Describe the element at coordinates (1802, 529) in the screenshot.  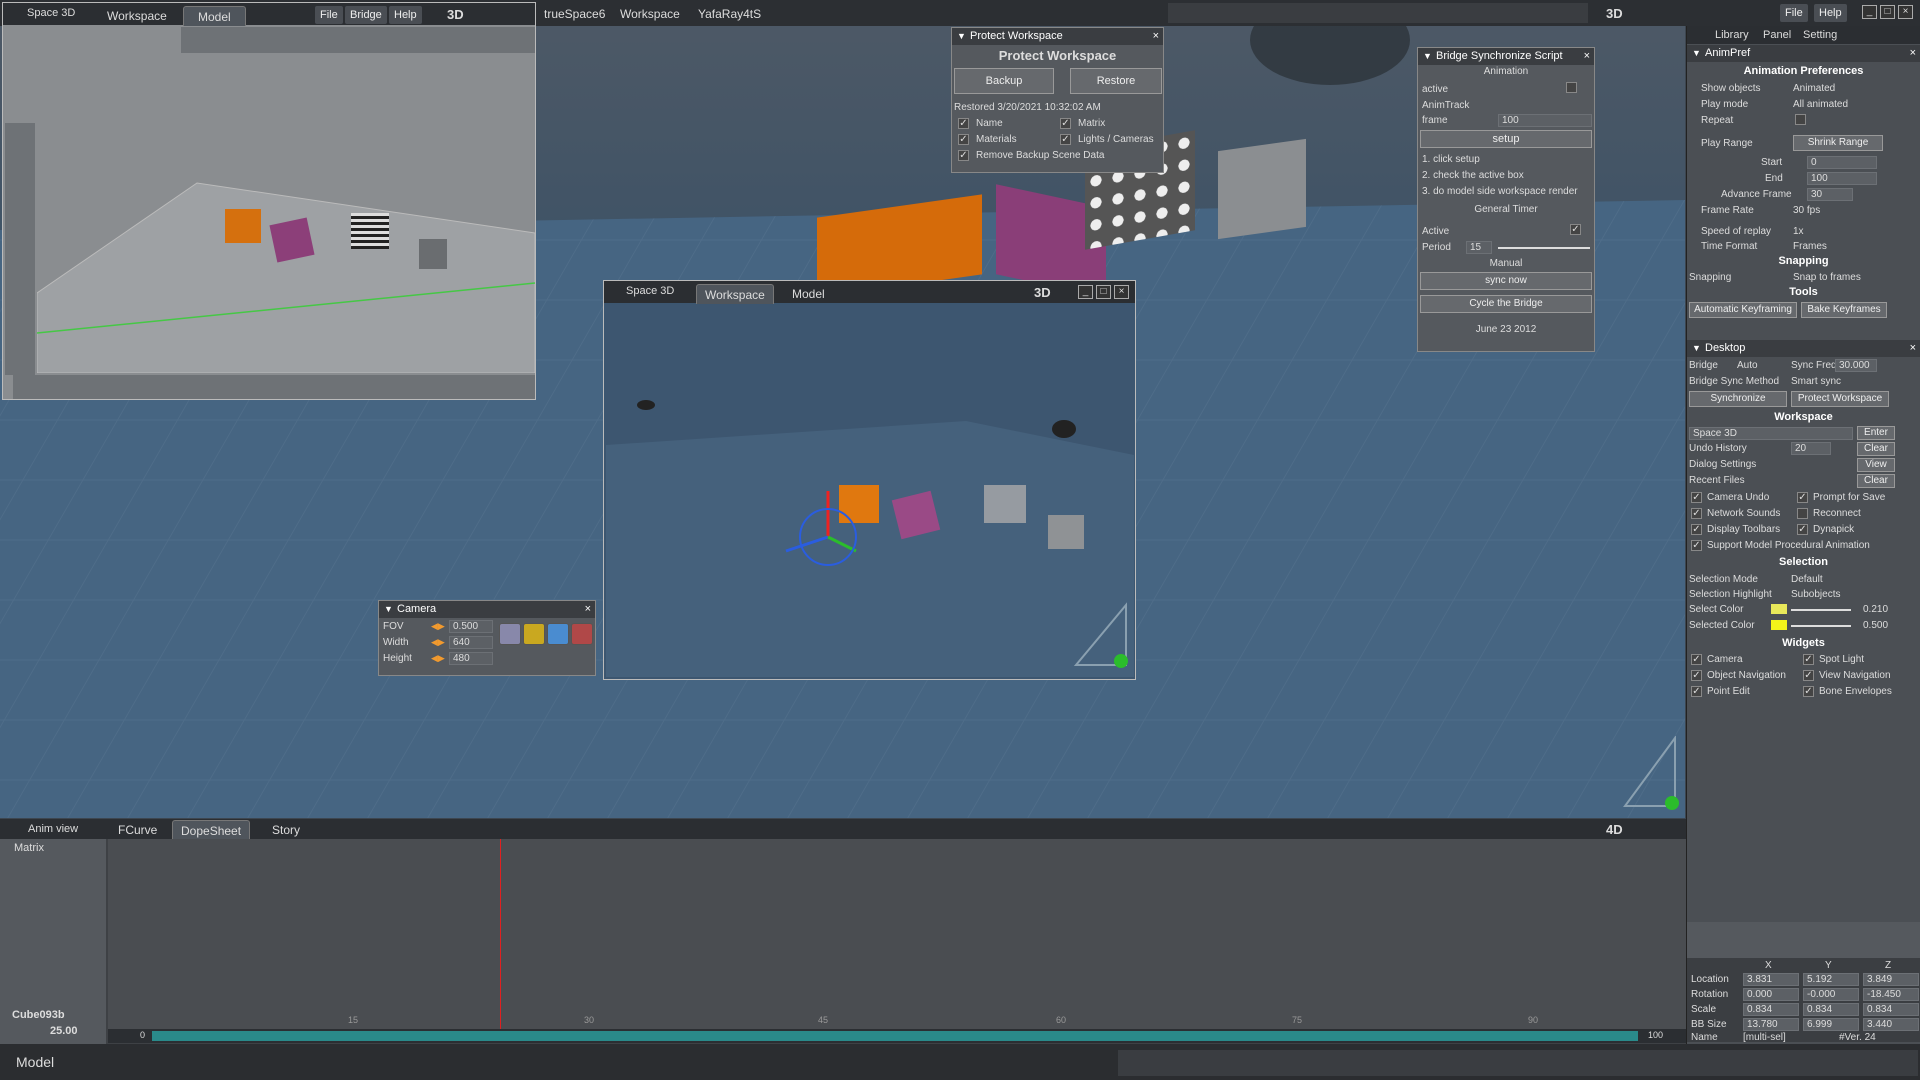
I see `dynapick-checkbox: ✓` at that location.